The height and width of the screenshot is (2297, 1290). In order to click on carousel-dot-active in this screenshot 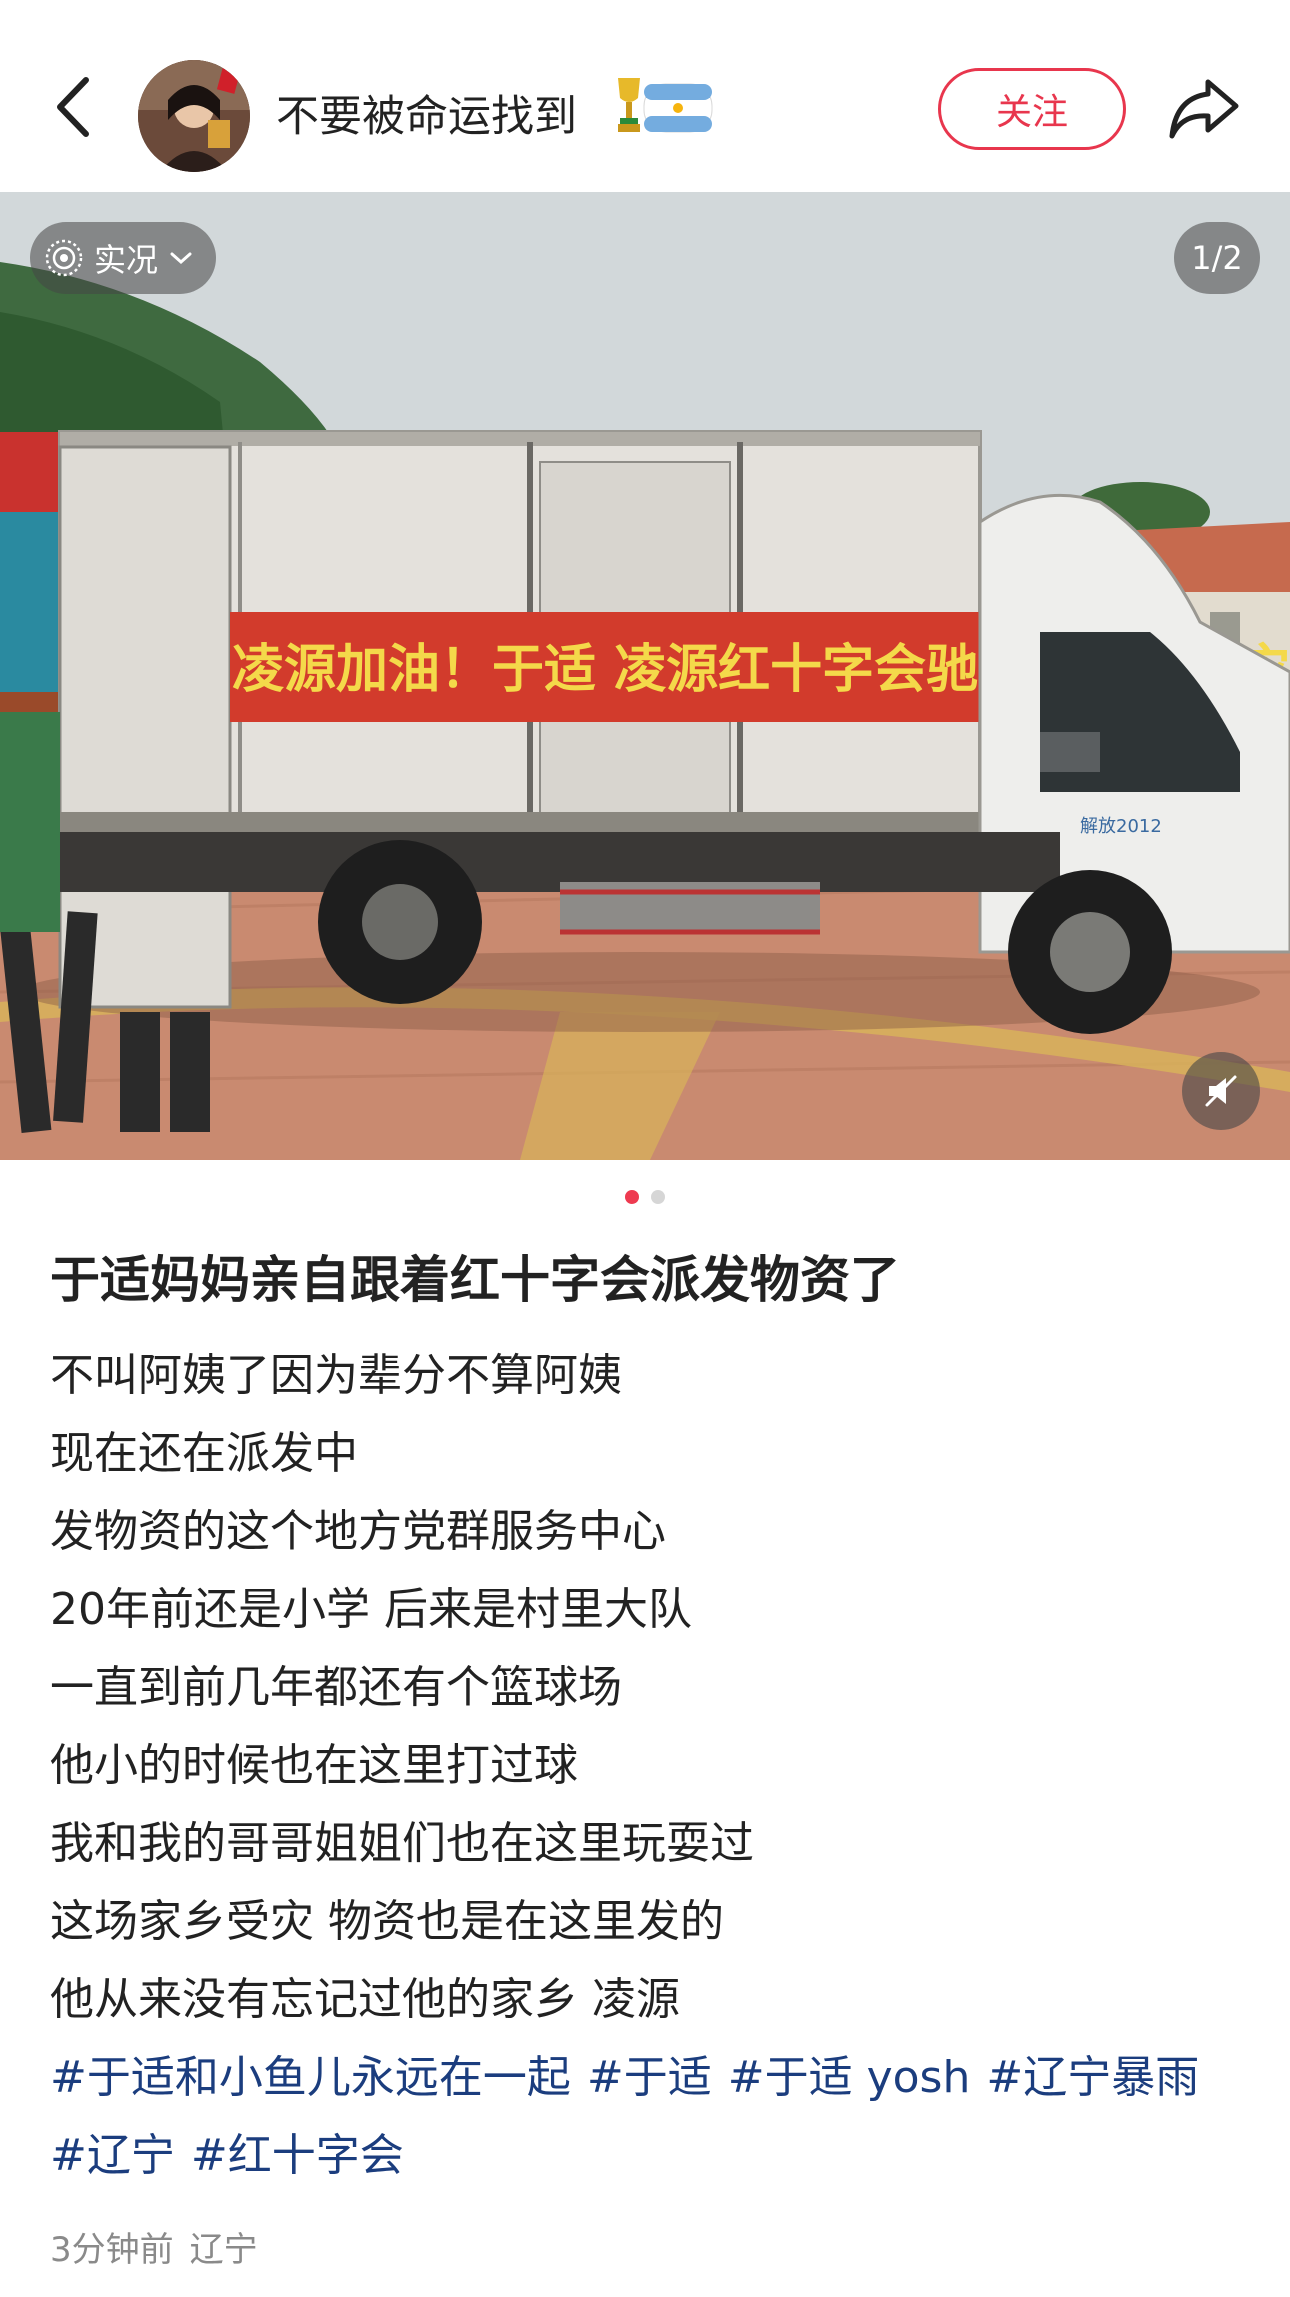, I will do `click(632, 1197)`.